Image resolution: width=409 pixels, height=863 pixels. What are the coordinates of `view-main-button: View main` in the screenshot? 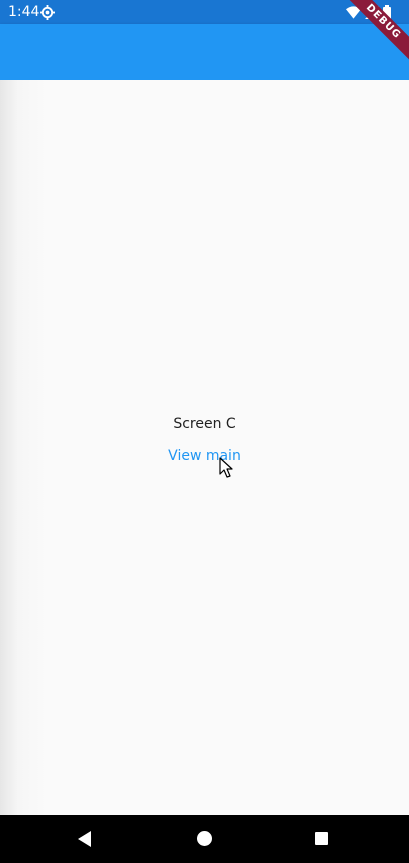 It's located at (204, 456).